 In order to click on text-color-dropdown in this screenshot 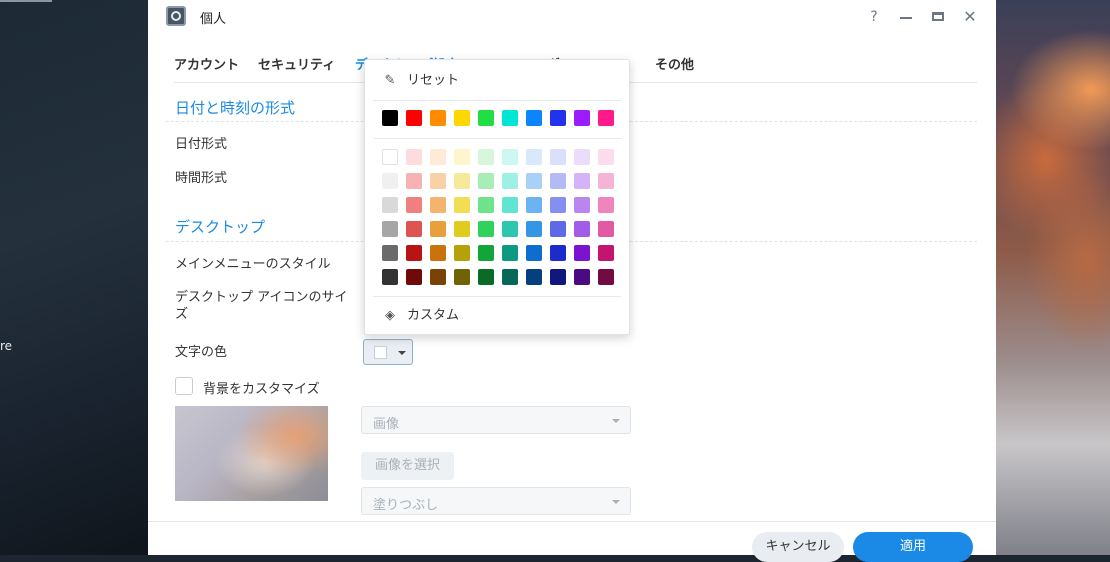, I will do `click(388, 352)`.